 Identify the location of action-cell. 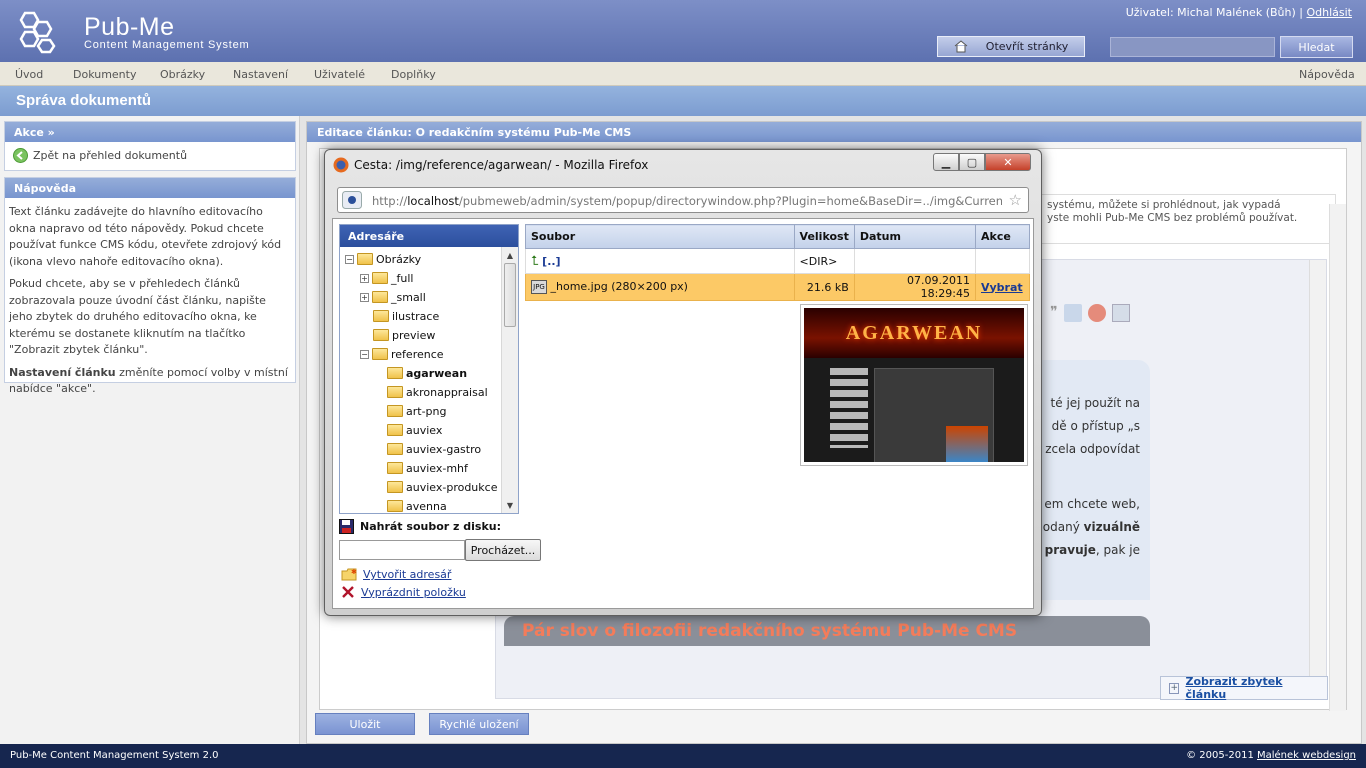
(1002, 261).